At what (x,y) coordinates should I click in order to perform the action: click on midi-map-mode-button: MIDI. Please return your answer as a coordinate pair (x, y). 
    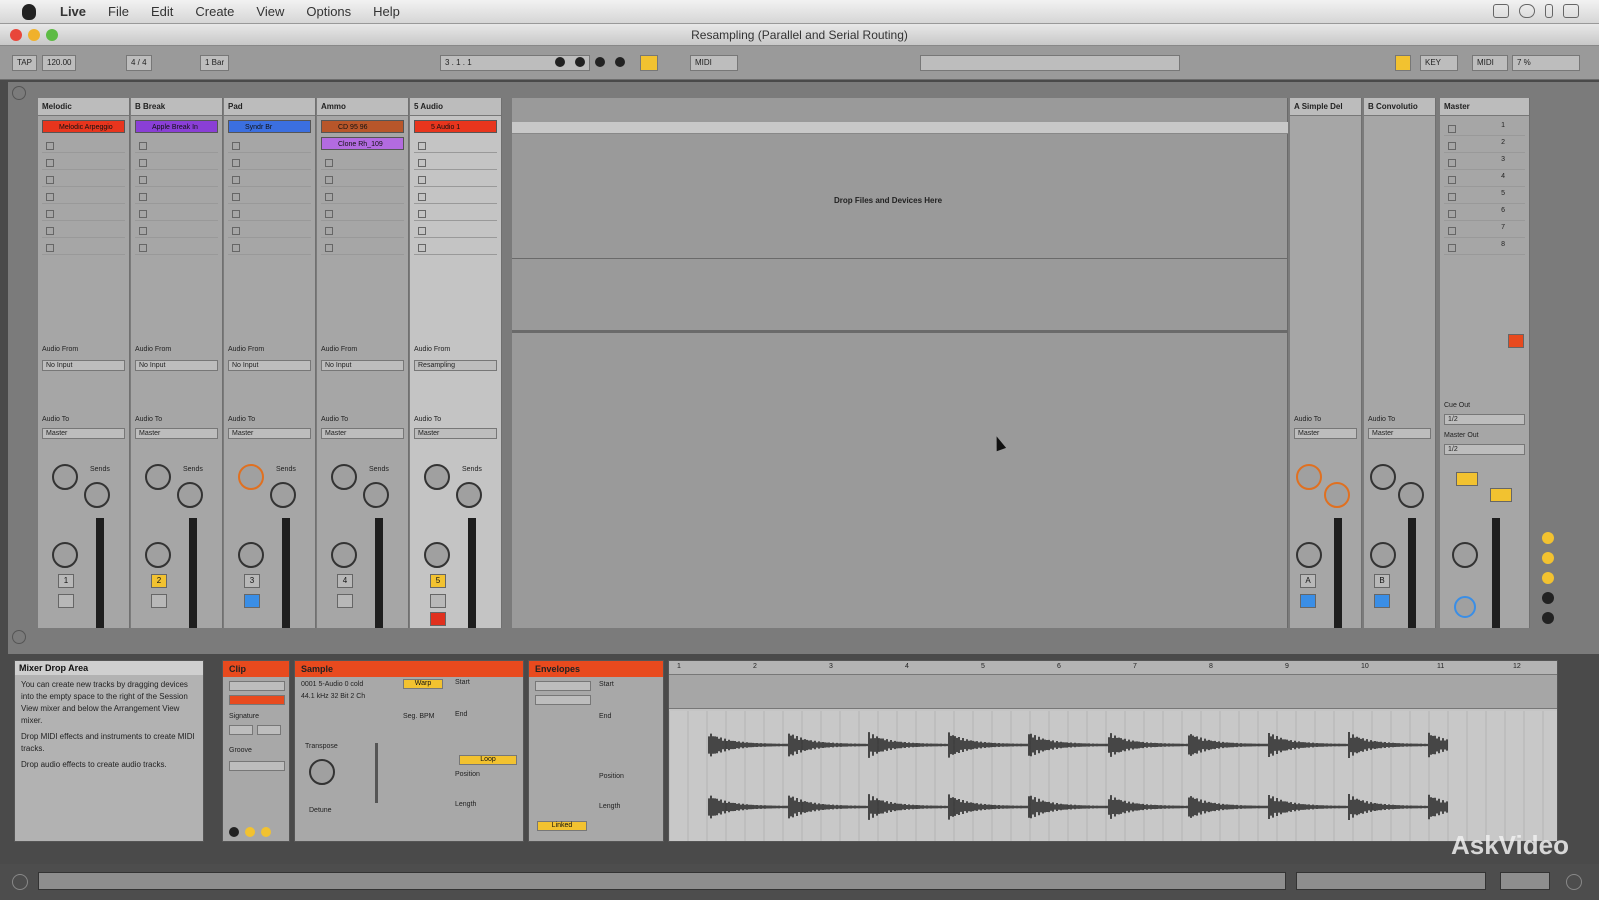
    Looking at the image, I should click on (1490, 63).